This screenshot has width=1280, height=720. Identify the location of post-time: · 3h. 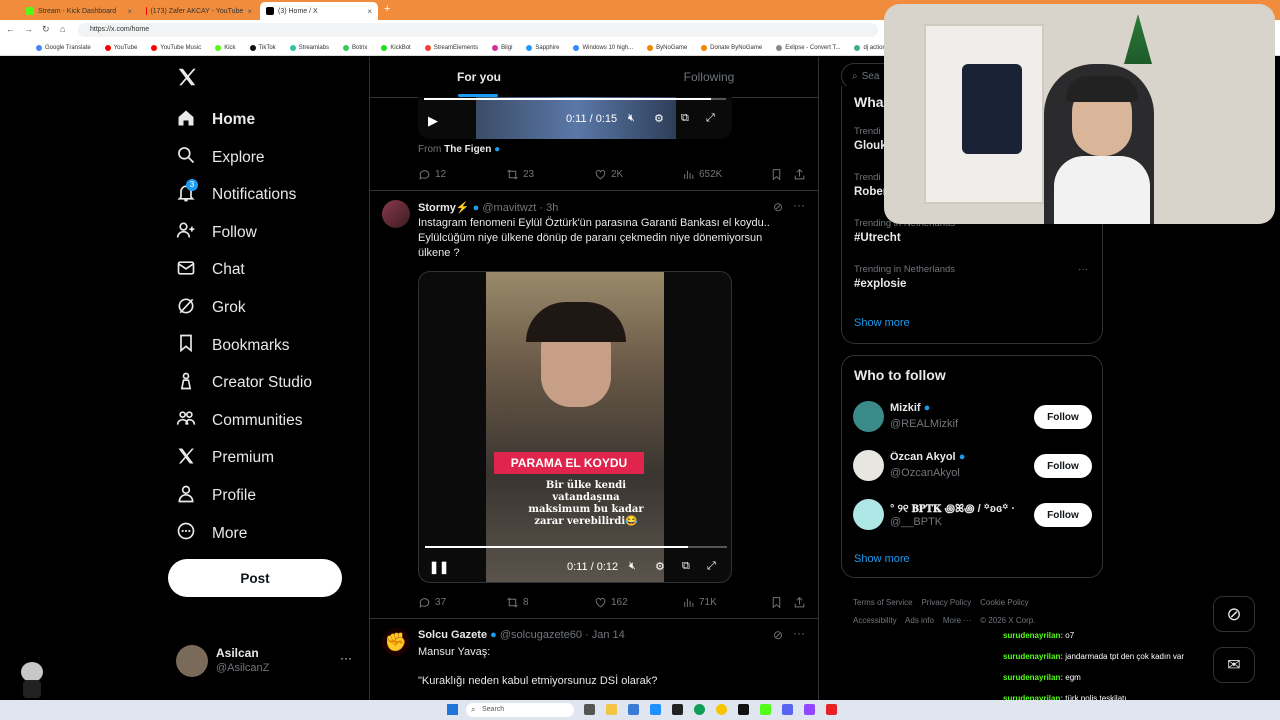
(548, 208).